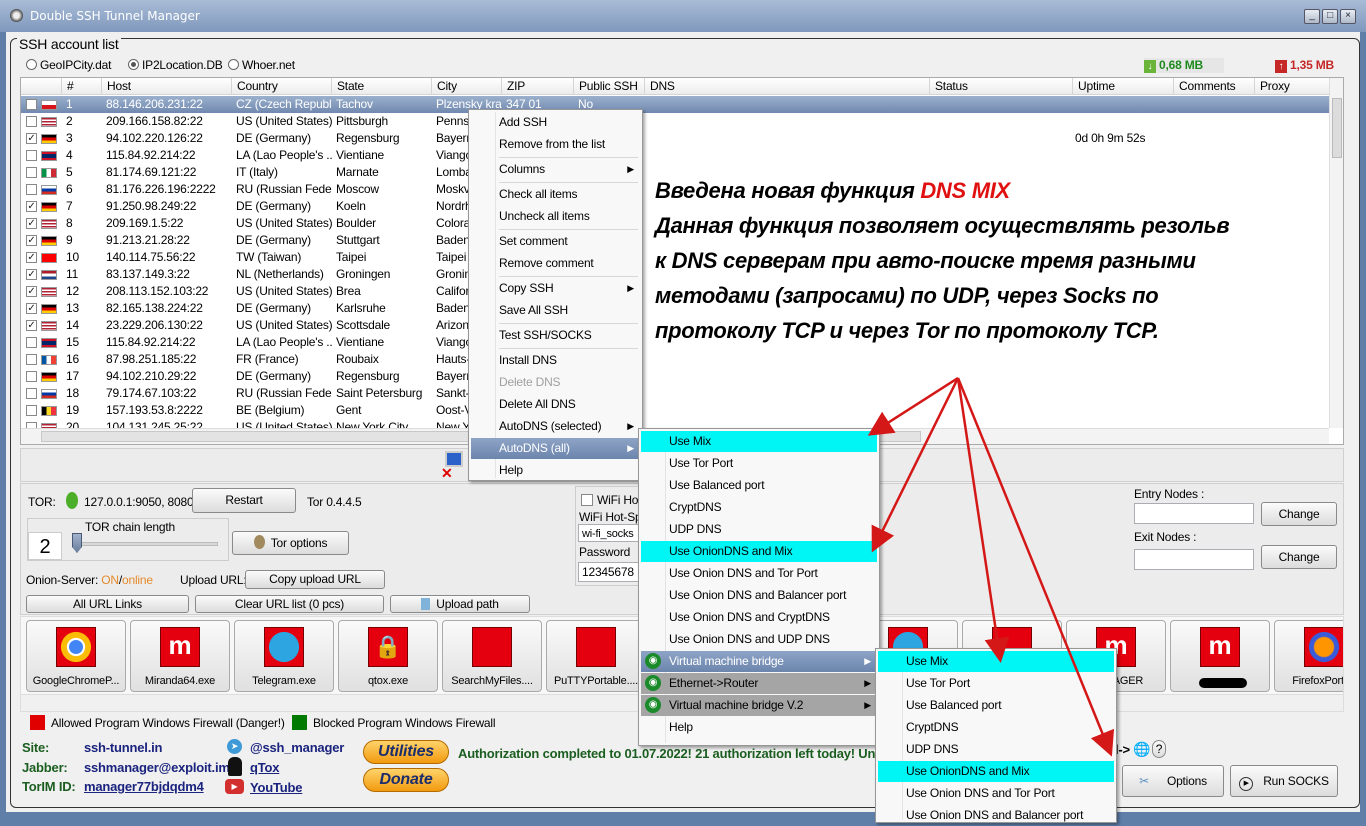 This screenshot has width=1366, height=826. I want to click on column-header: Comments, so click(1213, 86).